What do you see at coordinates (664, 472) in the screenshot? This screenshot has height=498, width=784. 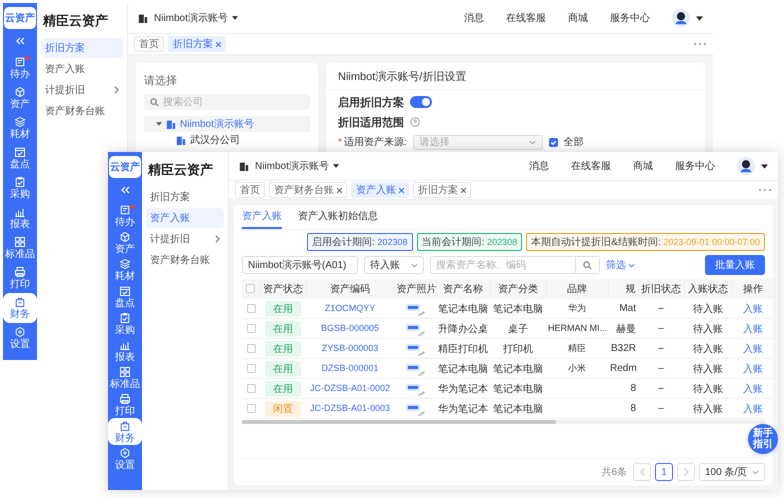 I see `page-button: 1` at bounding box center [664, 472].